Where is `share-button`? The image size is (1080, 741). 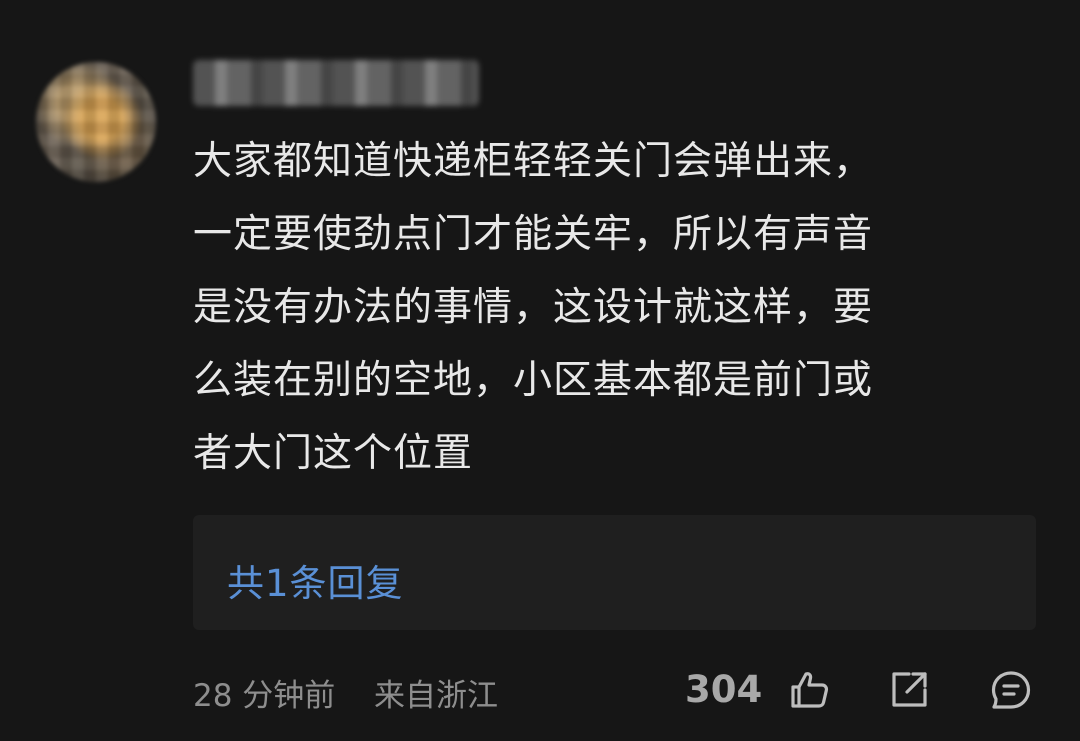
share-button is located at coordinates (909, 690).